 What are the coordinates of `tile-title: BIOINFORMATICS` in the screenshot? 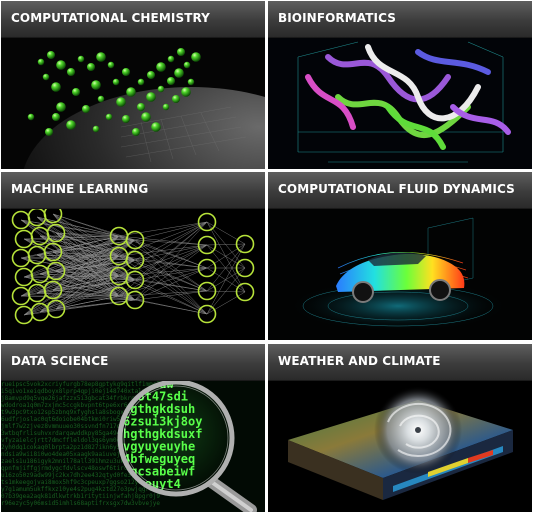 It's located at (337, 18).